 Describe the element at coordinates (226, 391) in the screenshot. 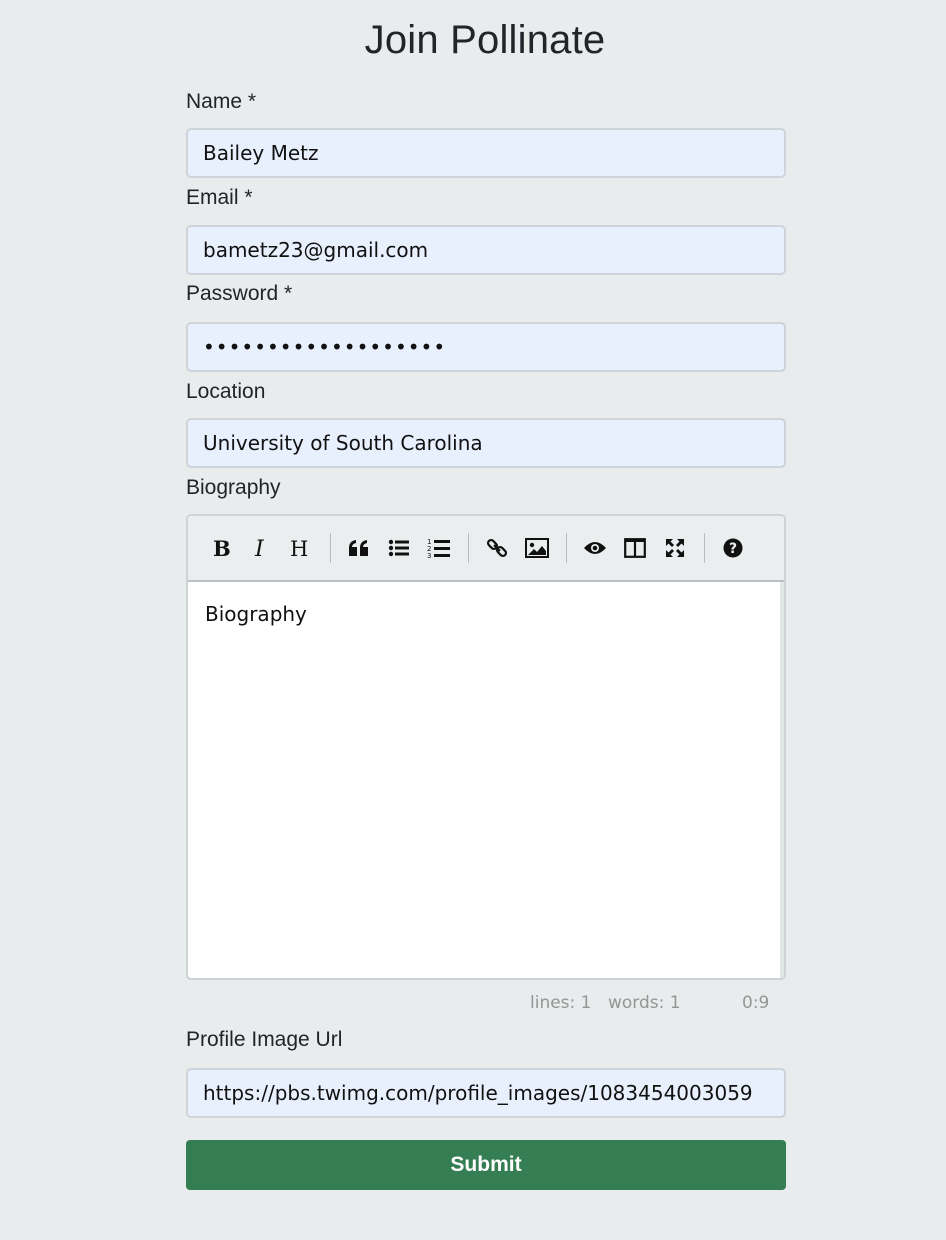

I see `location-label: Location` at that location.